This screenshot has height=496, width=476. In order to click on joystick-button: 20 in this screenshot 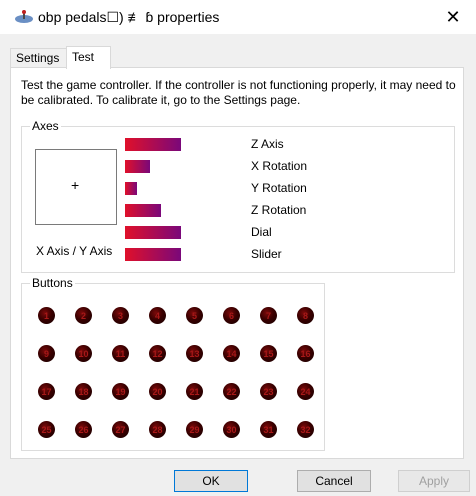, I will do `click(157, 391)`.